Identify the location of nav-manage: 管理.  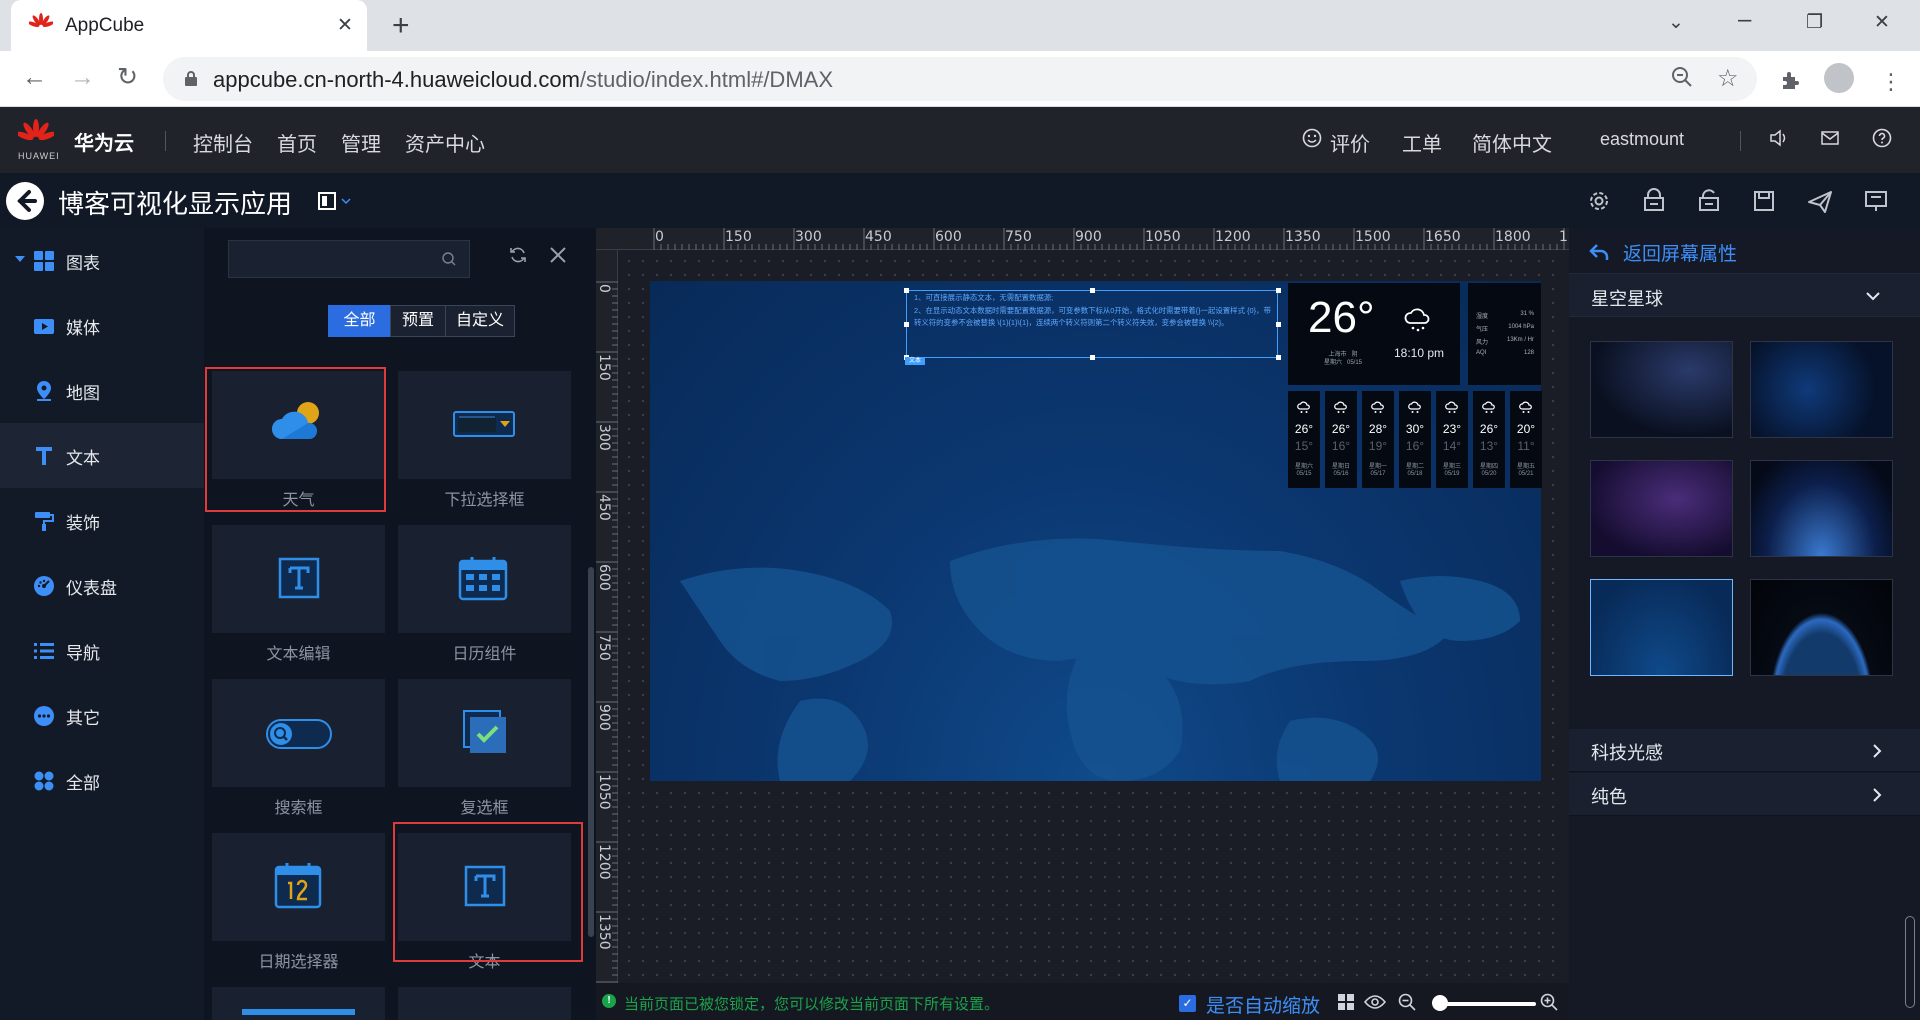
(361, 142).